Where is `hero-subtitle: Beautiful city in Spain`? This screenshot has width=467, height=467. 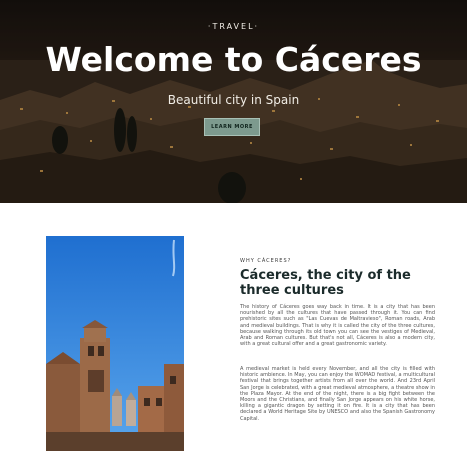 hero-subtitle: Beautiful city in Spain is located at coordinates (233, 100).